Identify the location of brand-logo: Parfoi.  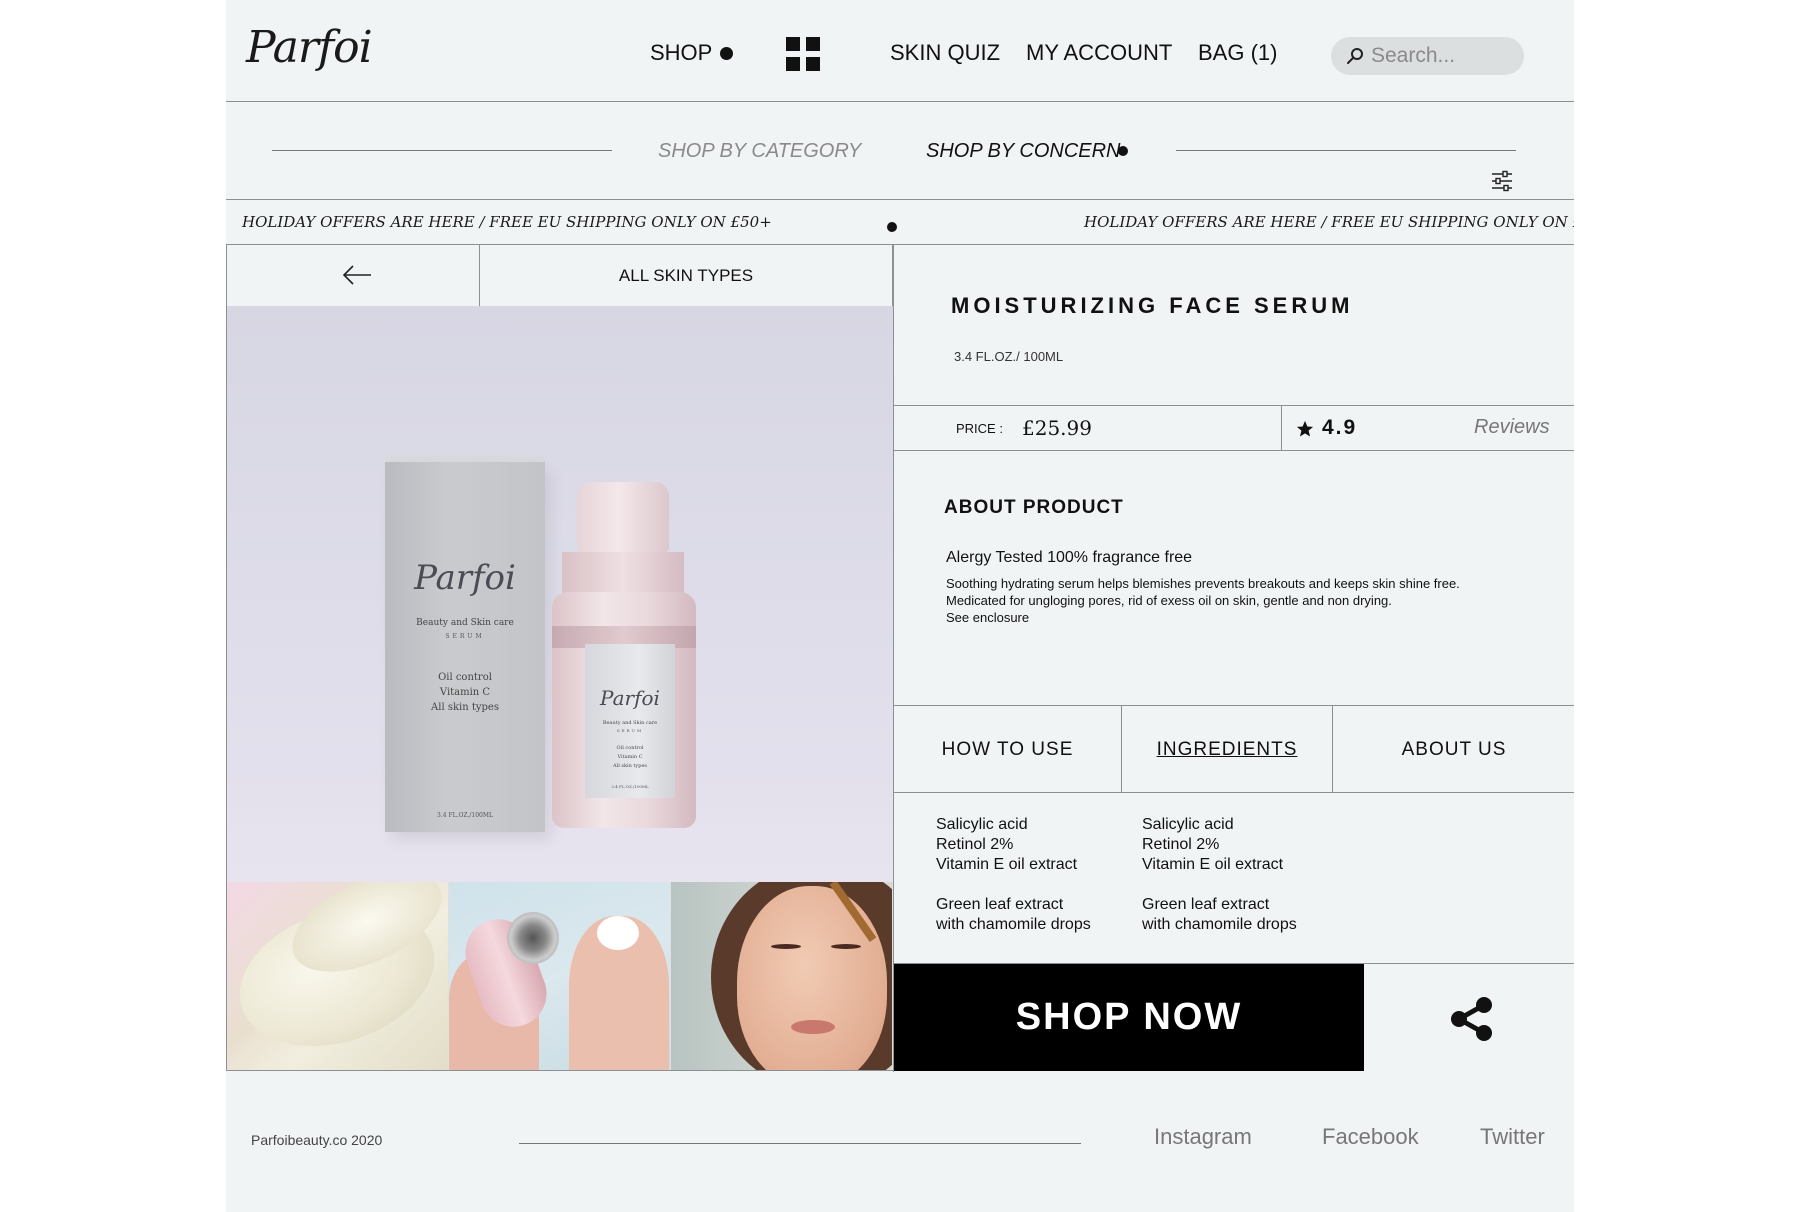
(309, 47).